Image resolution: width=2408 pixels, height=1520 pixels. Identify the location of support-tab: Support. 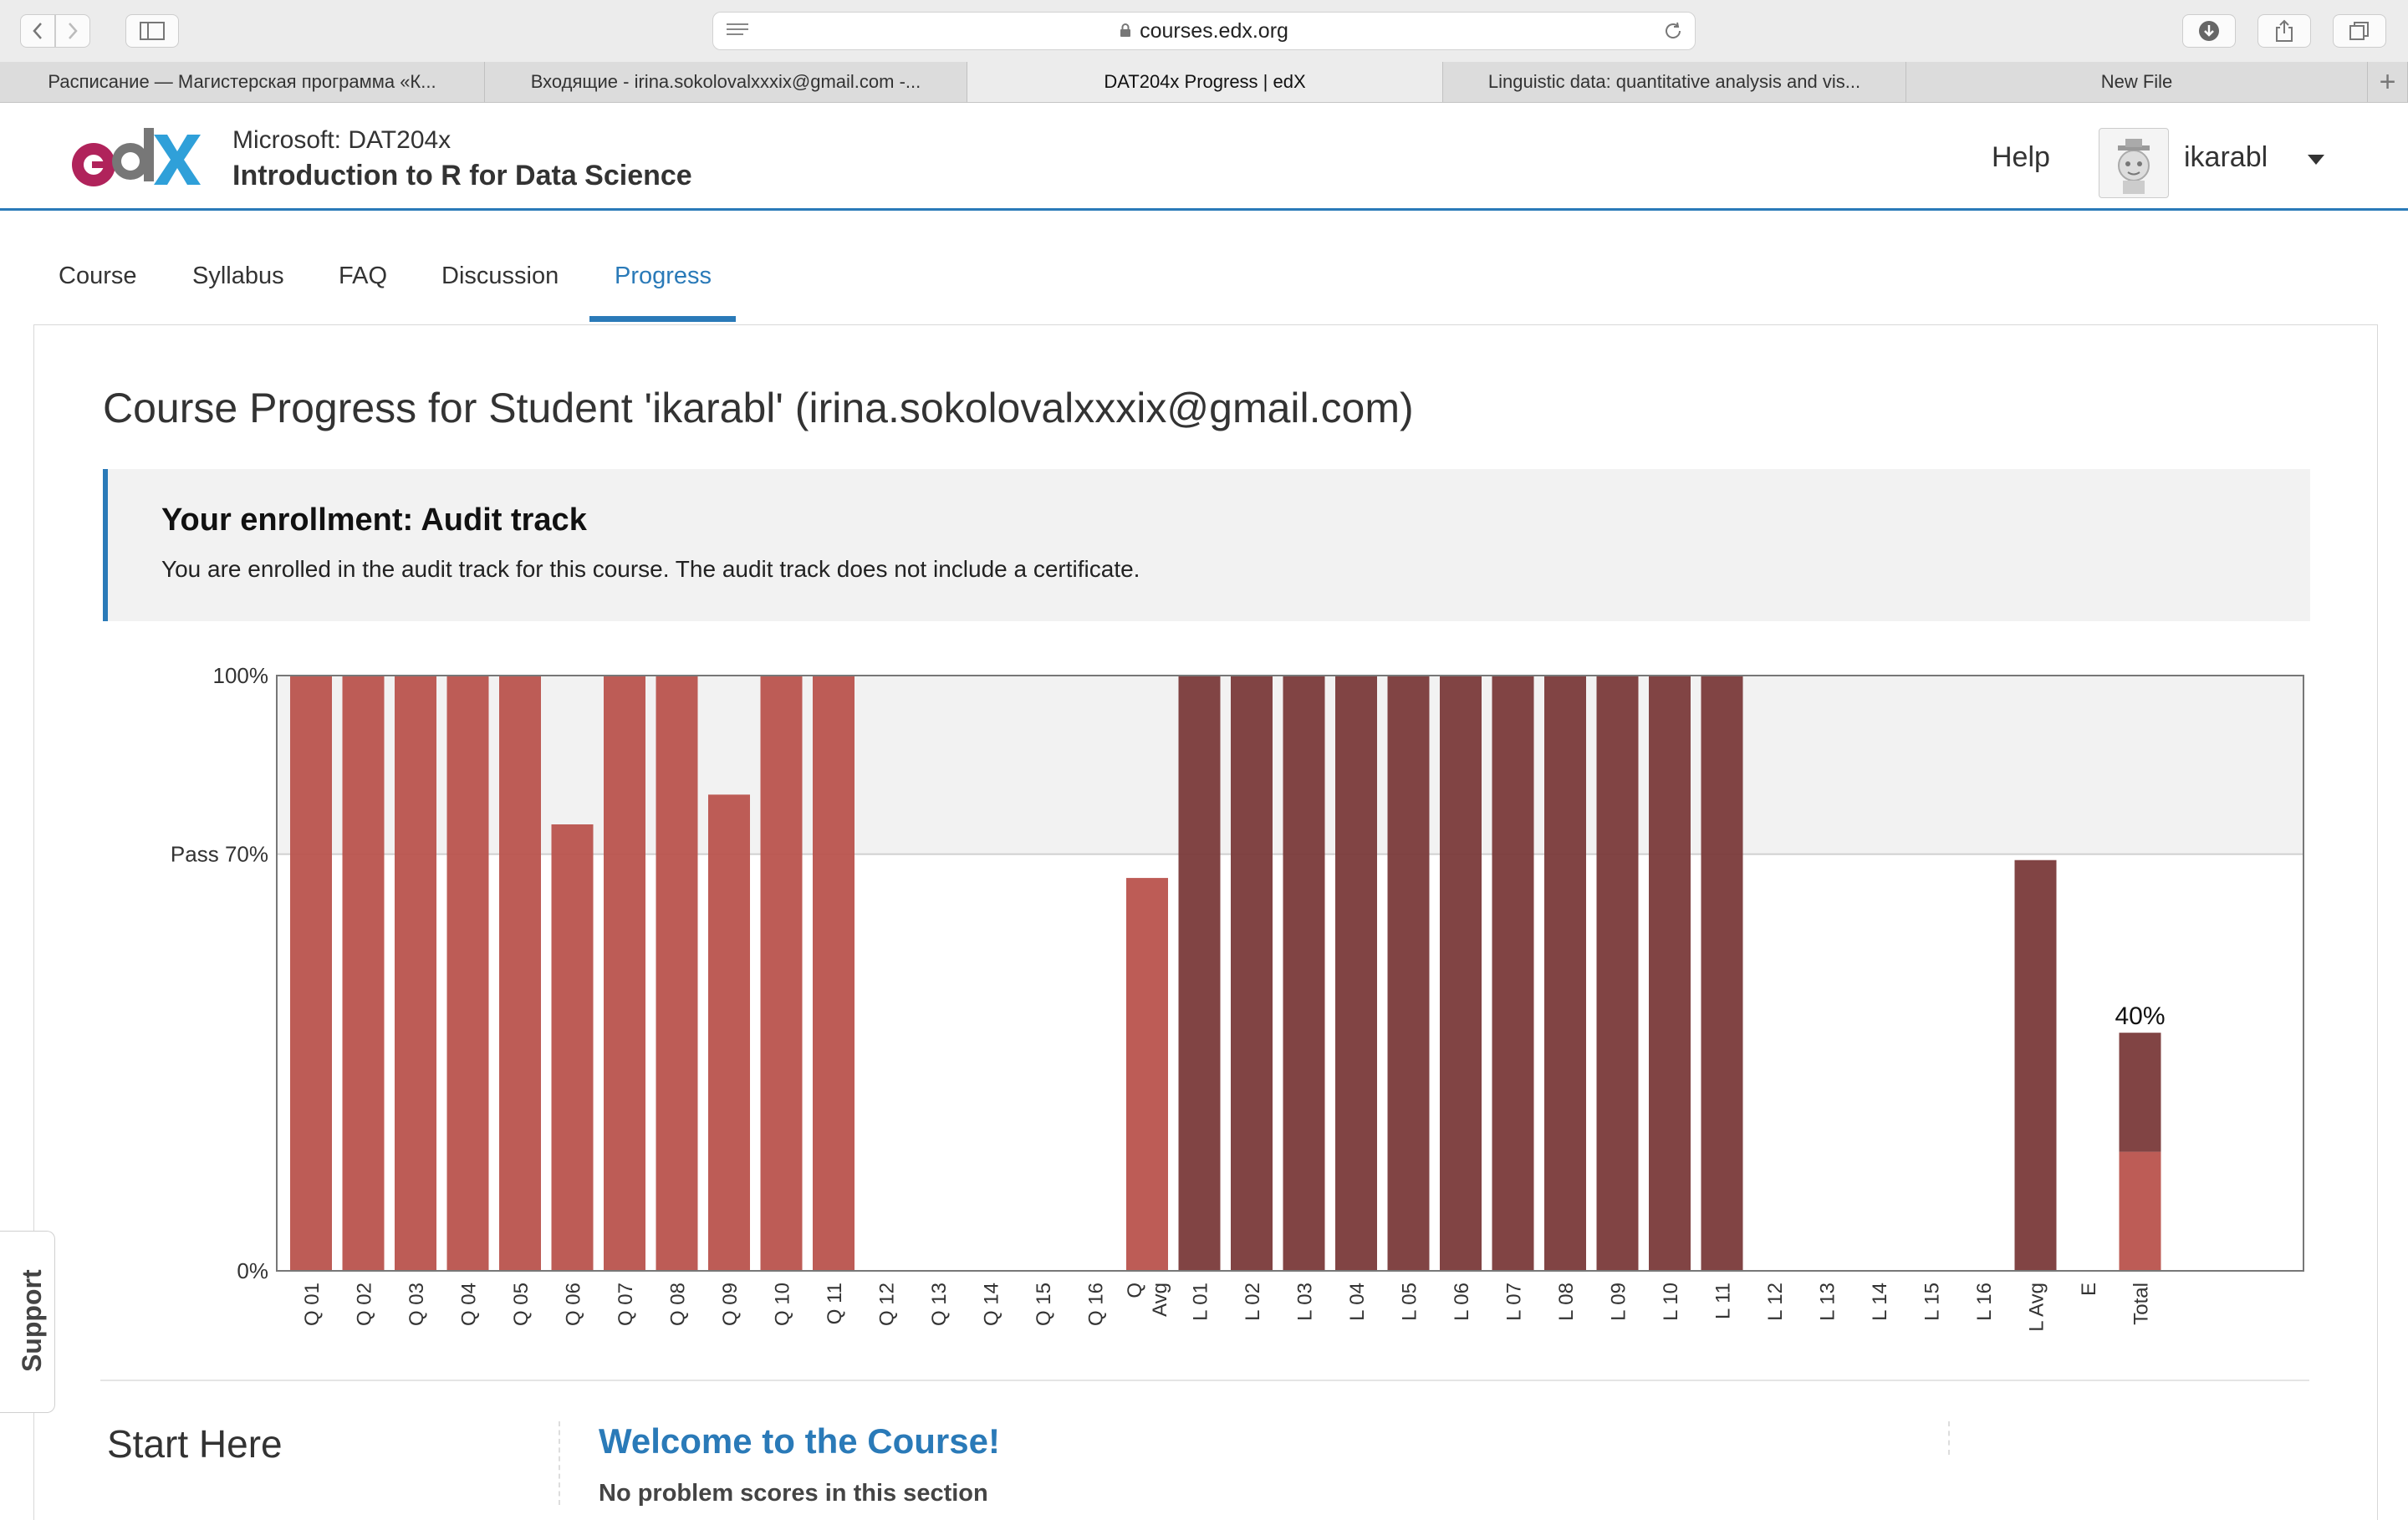
(28, 1322).